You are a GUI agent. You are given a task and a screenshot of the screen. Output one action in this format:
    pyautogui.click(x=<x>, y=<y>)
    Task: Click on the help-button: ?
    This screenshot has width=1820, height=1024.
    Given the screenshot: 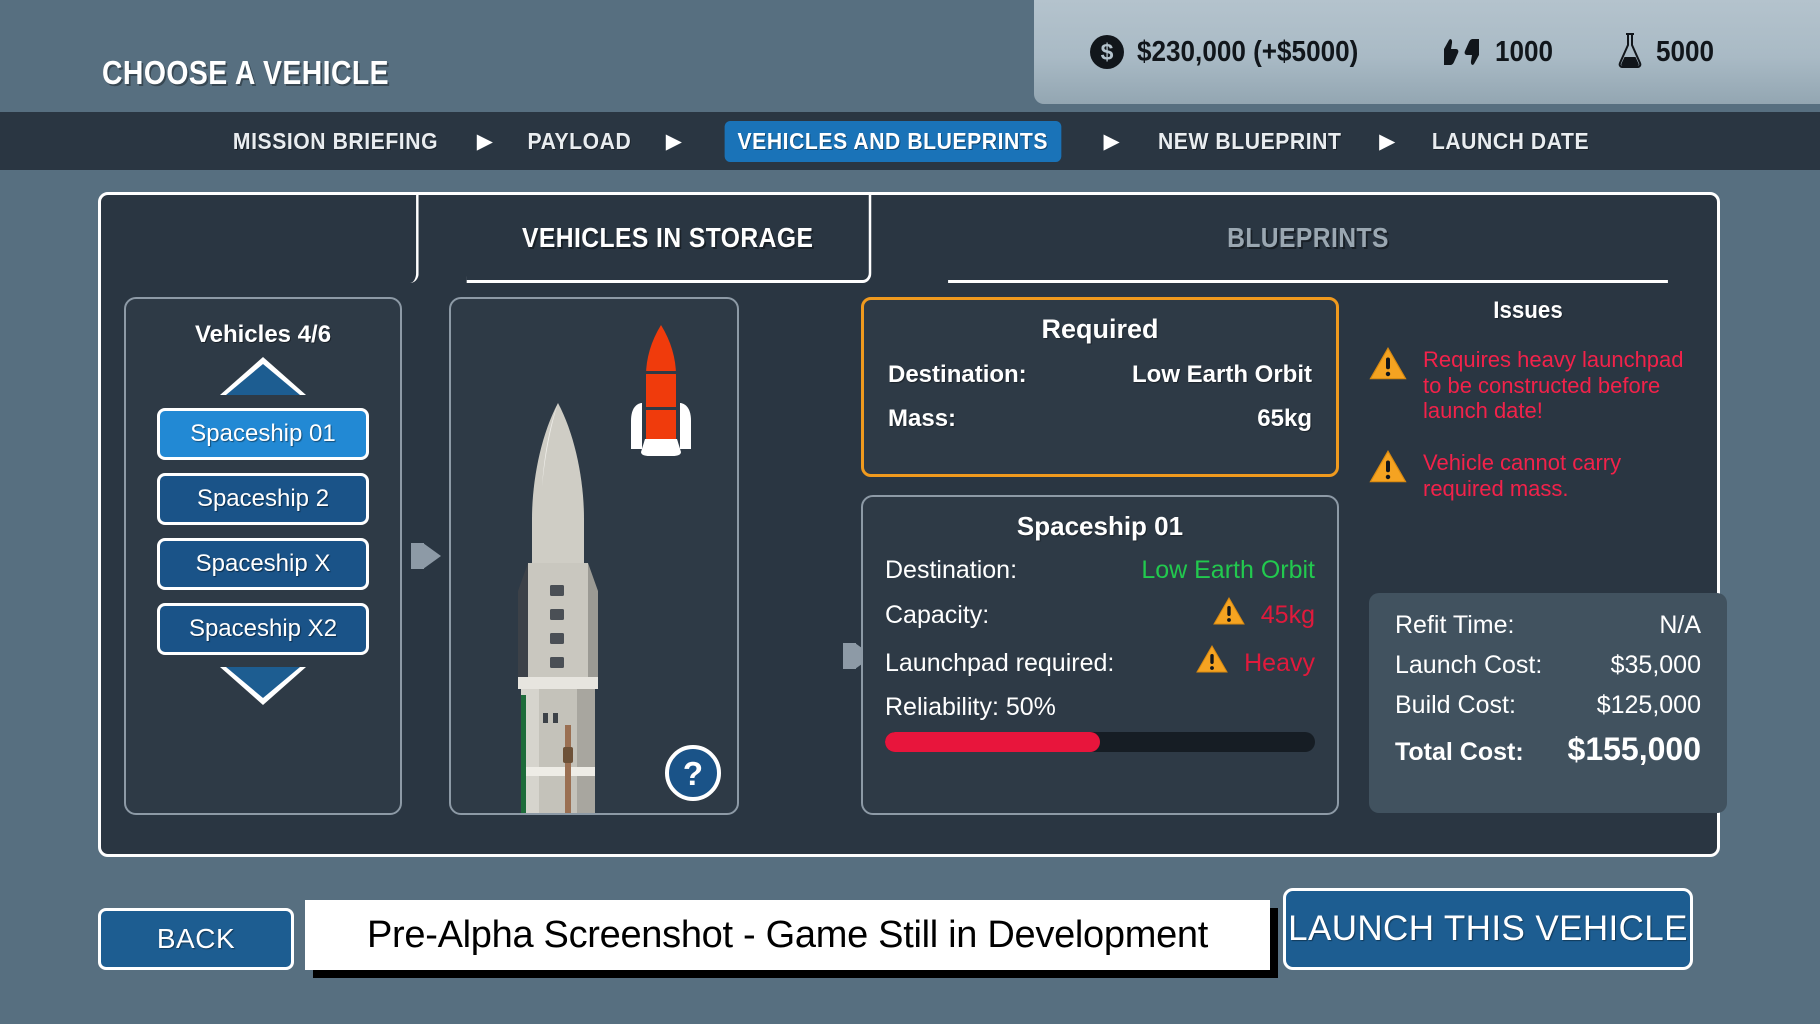 What is the action you would take?
    pyautogui.click(x=693, y=773)
    